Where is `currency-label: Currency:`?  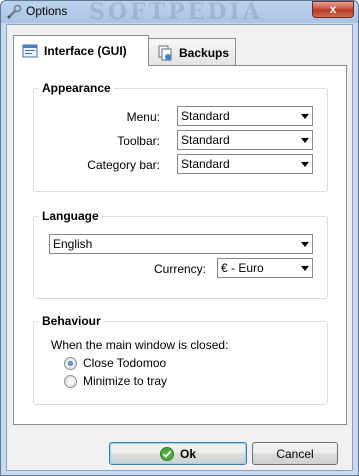 currency-label: Currency: is located at coordinates (179, 269).